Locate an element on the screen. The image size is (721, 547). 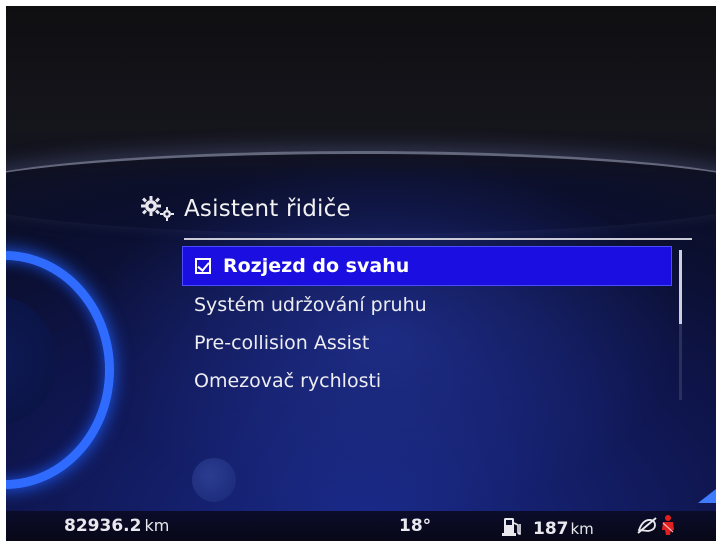
menu-item-lane-keeping-system: Systém udržování pruhu is located at coordinates (427, 305).